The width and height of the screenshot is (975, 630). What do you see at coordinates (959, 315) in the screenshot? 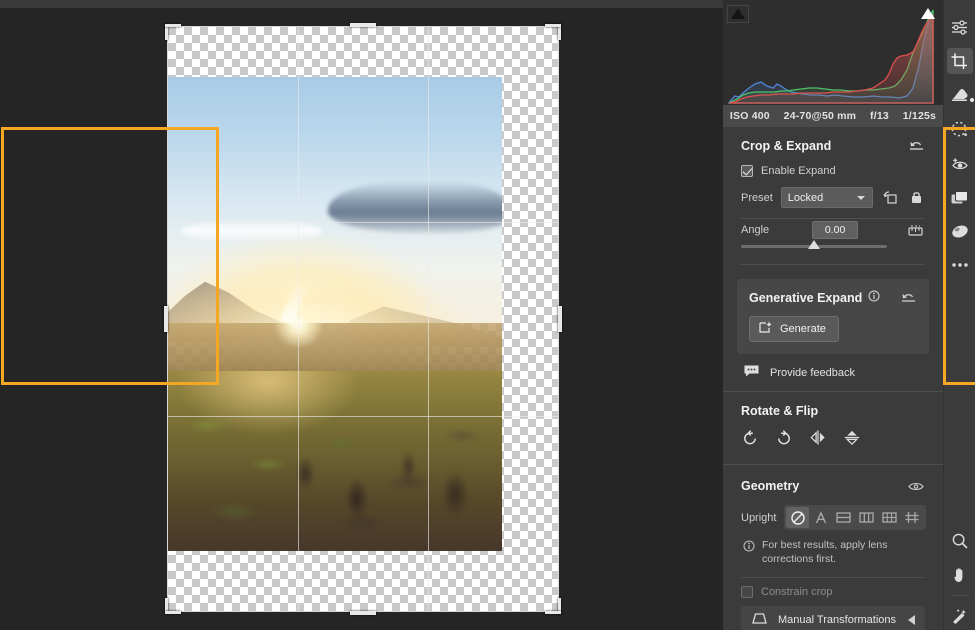
I see `tool-rail` at bounding box center [959, 315].